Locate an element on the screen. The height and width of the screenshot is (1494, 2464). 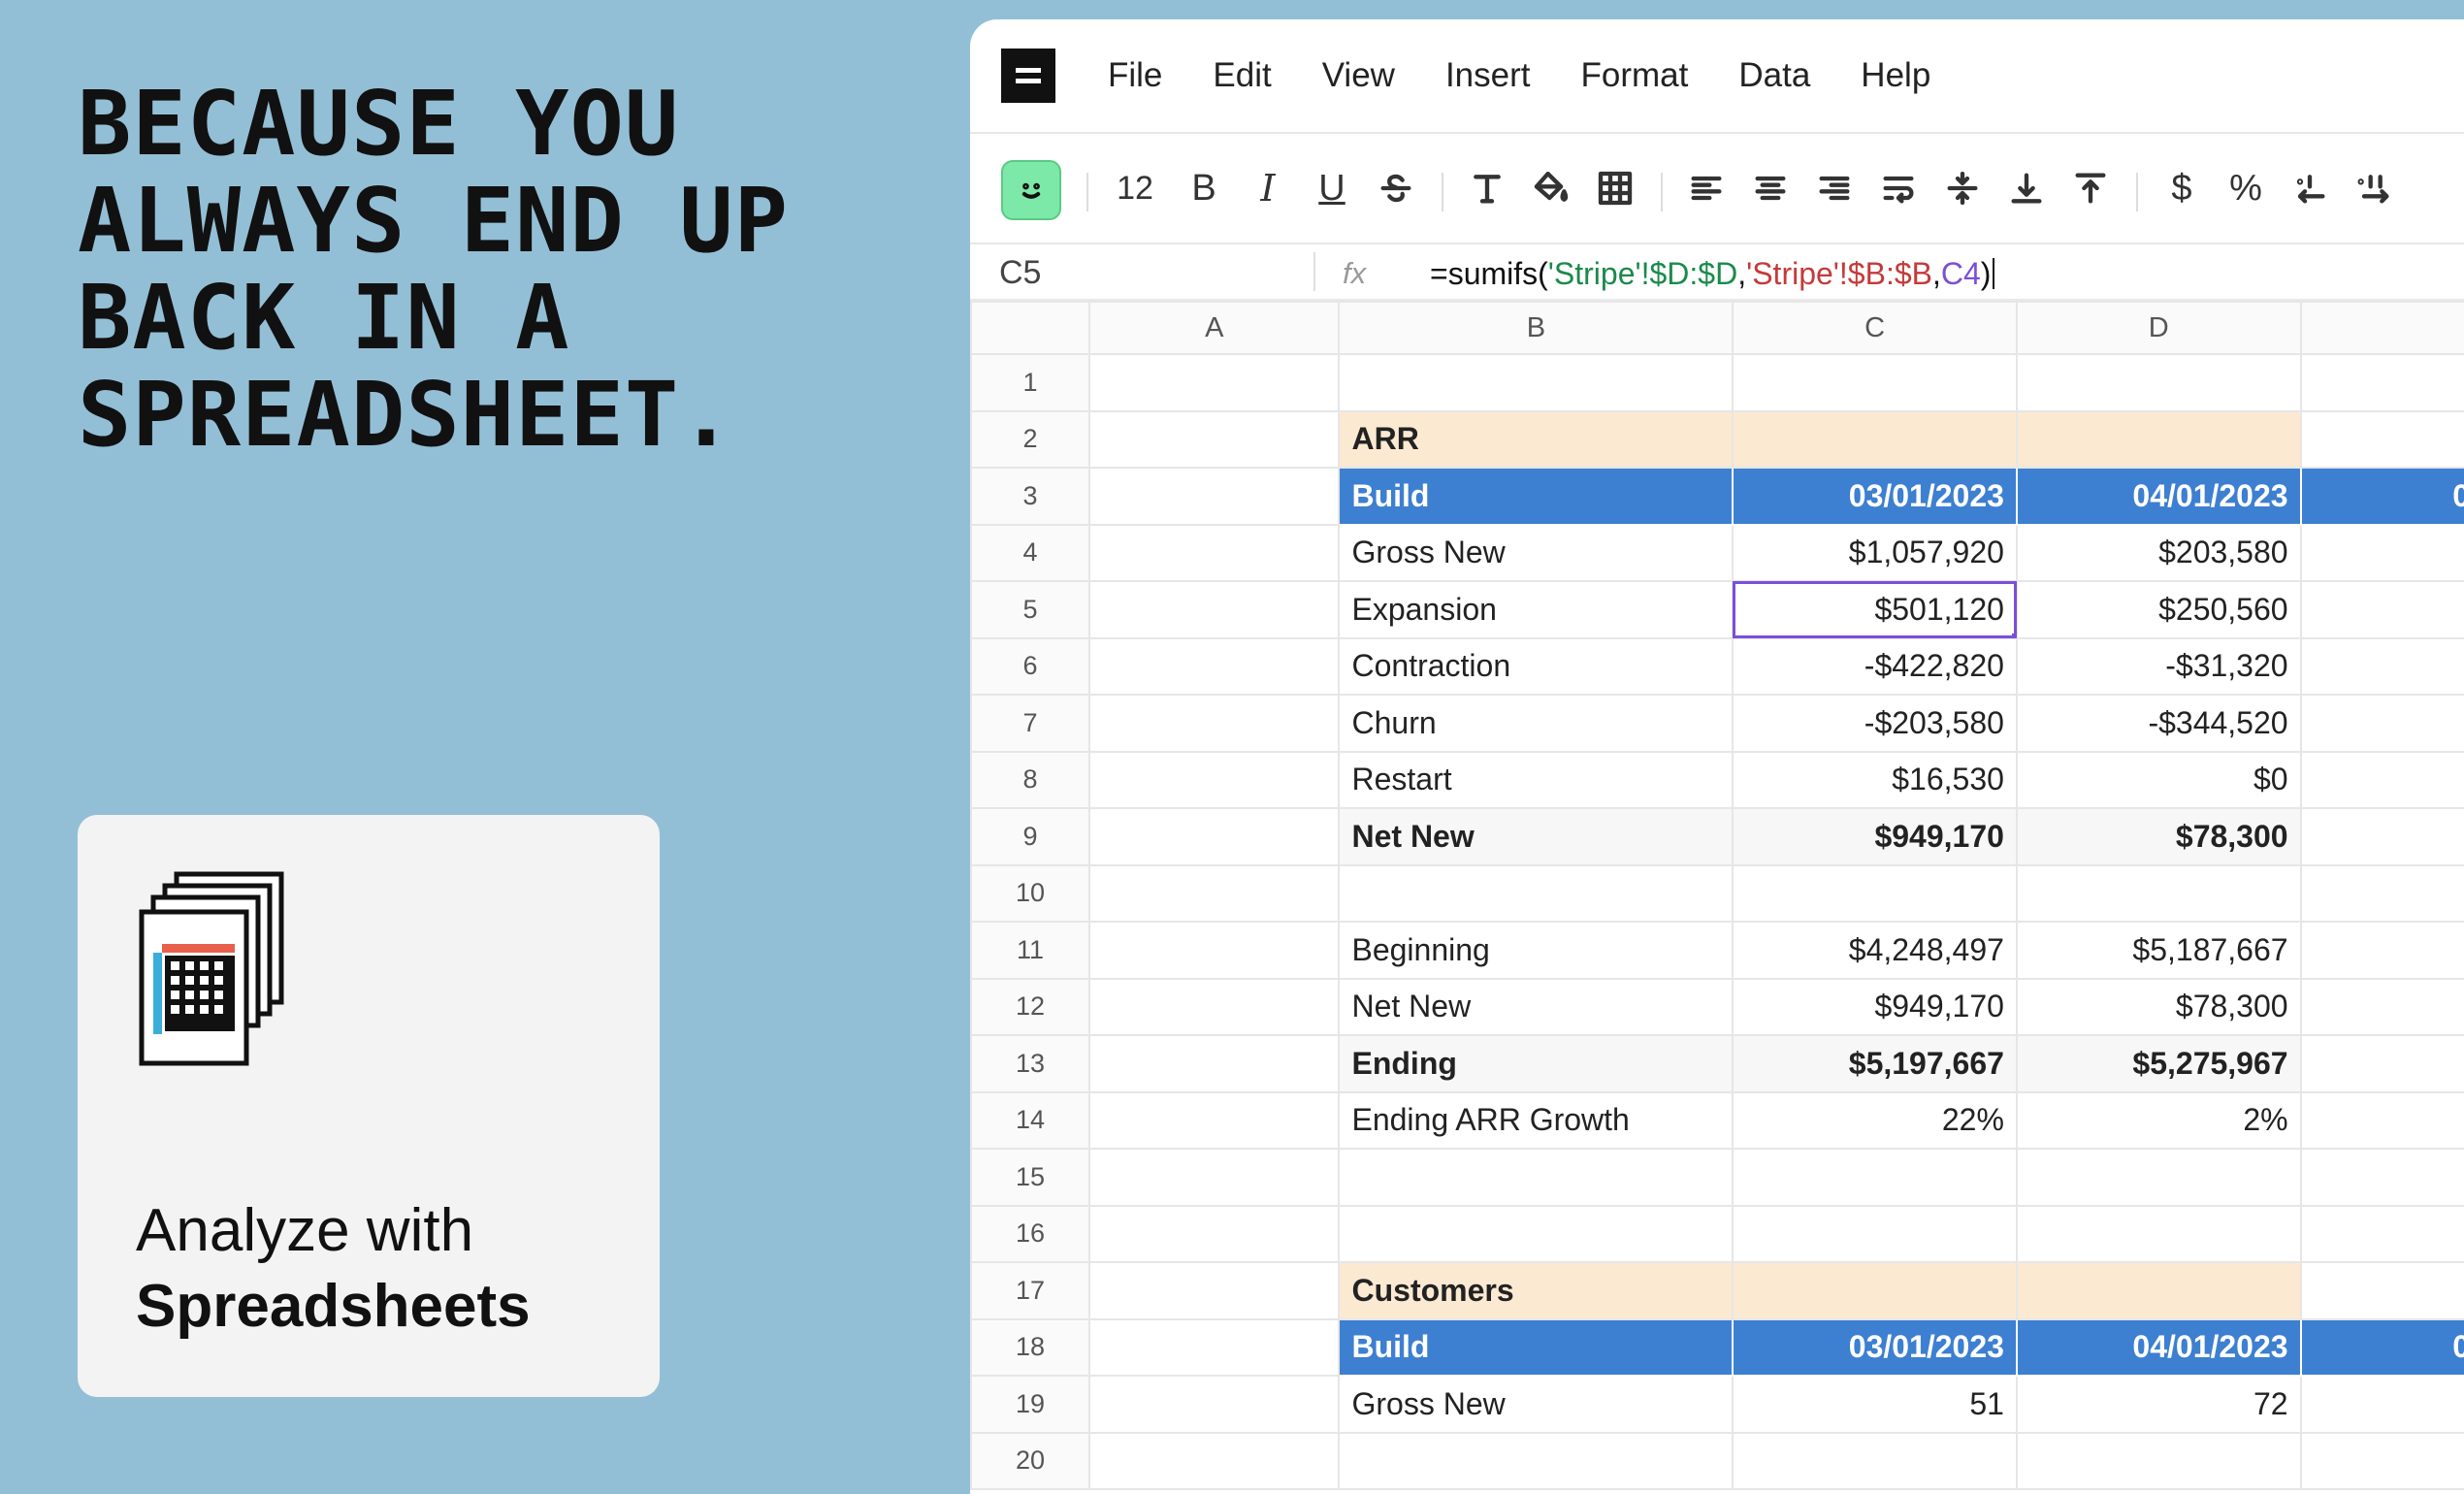
underline-button: U is located at coordinates (1332, 188).